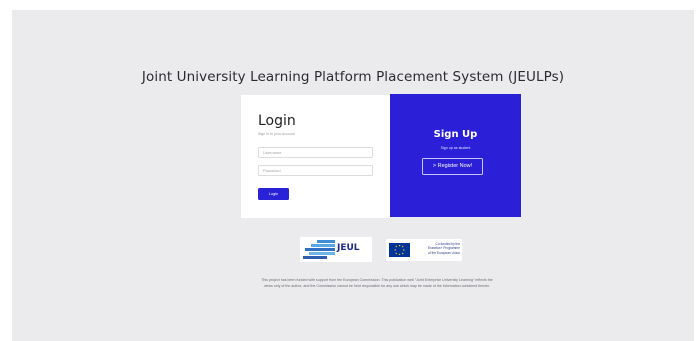  I want to click on jeul-logo: JEUL, so click(336, 249).